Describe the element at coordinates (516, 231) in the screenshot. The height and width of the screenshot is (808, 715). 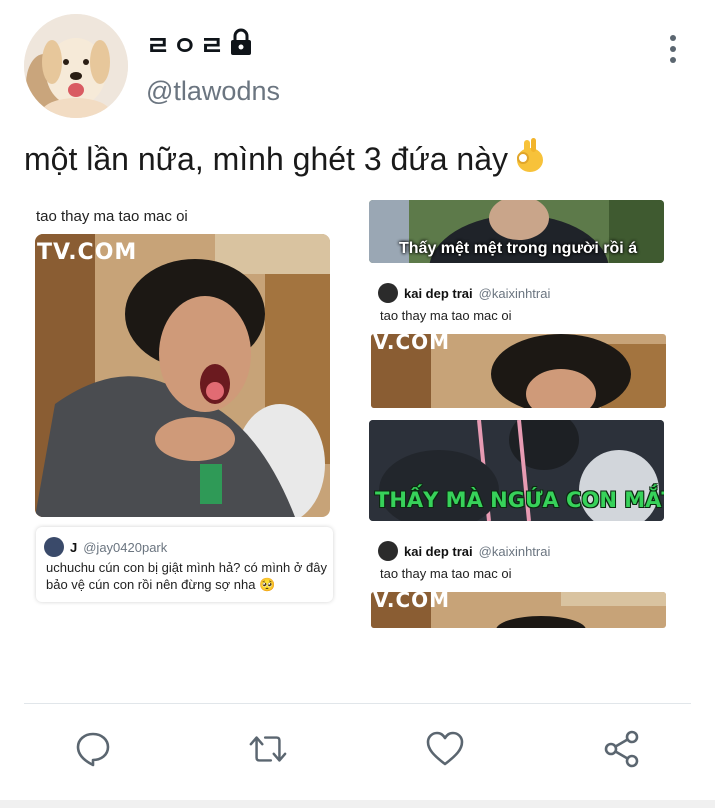
I see `meme-right-top-photo: Thấy mệt mệt trong người rồi á` at that location.